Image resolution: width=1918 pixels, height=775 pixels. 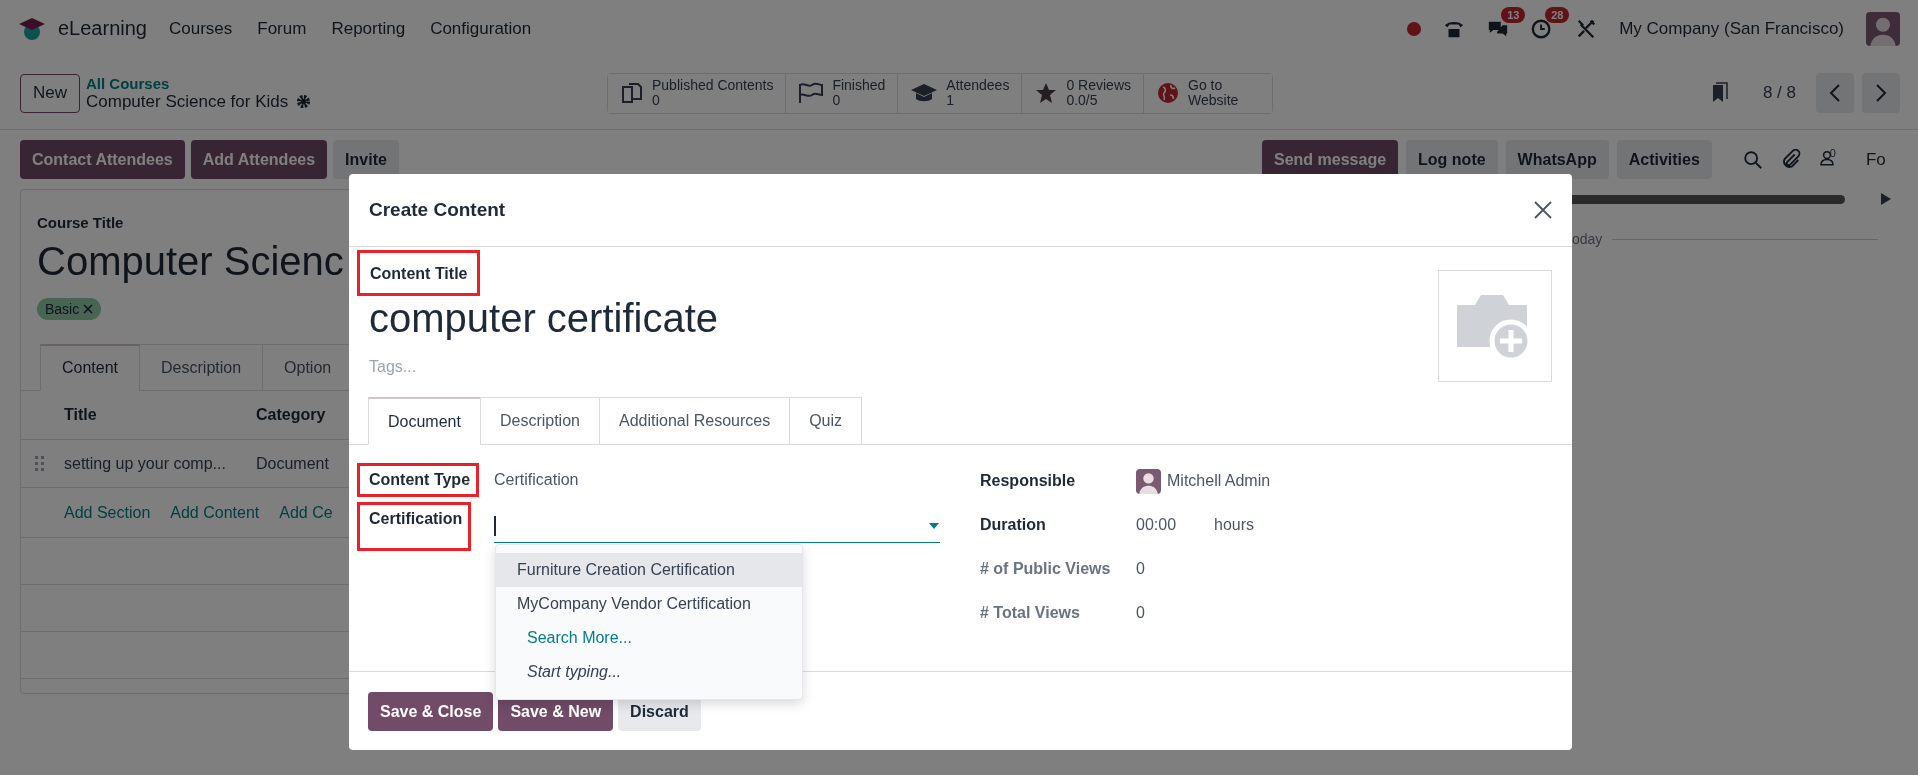 I want to click on field-label: # of Public Views, so click(x=1046, y=569).